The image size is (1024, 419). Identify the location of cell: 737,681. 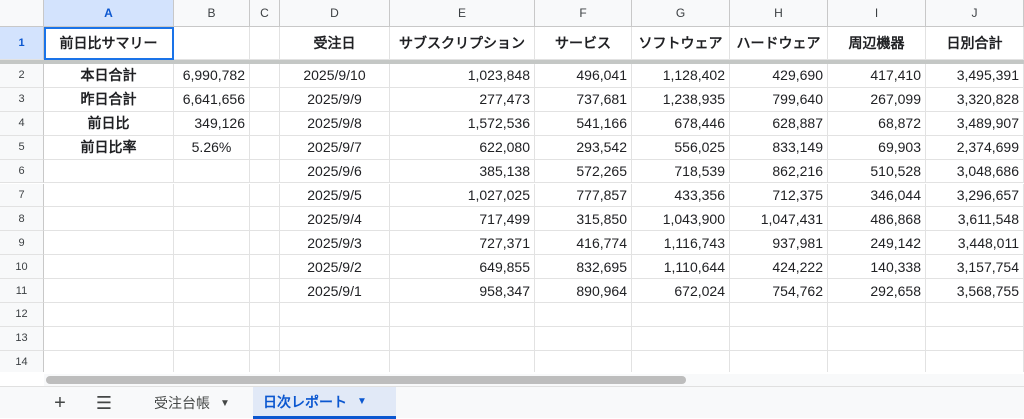
(583, 99).